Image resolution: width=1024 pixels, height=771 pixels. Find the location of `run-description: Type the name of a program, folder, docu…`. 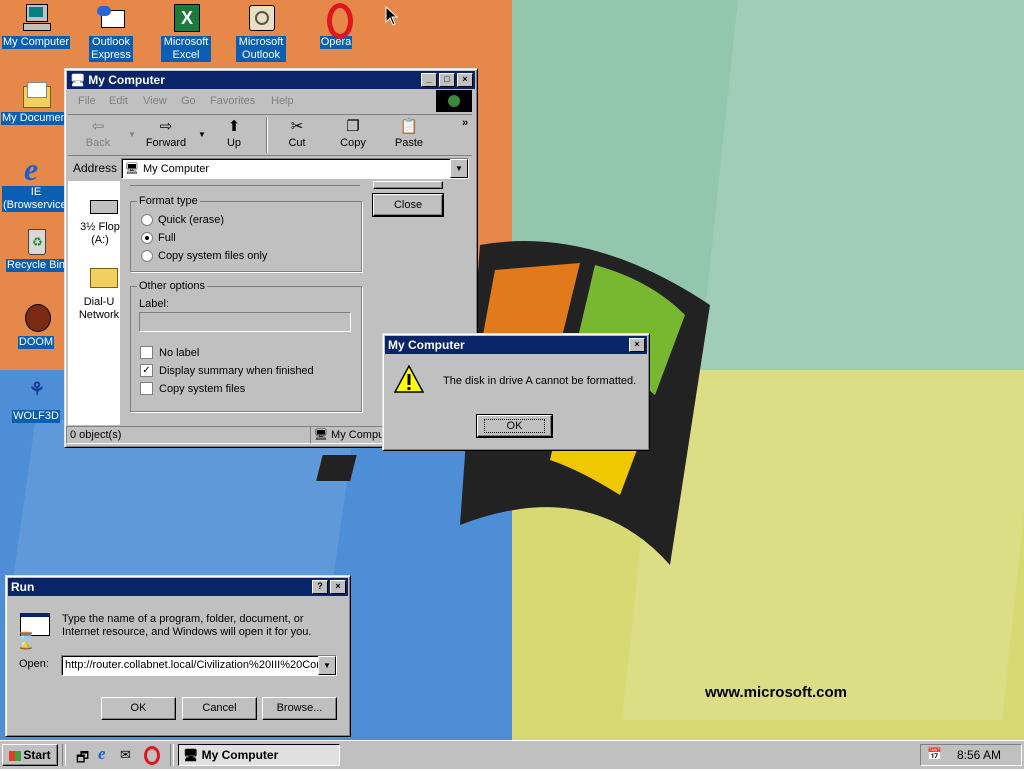

run-description: Type the name of a program, folder, docu… is located at coordinates (187, 625).